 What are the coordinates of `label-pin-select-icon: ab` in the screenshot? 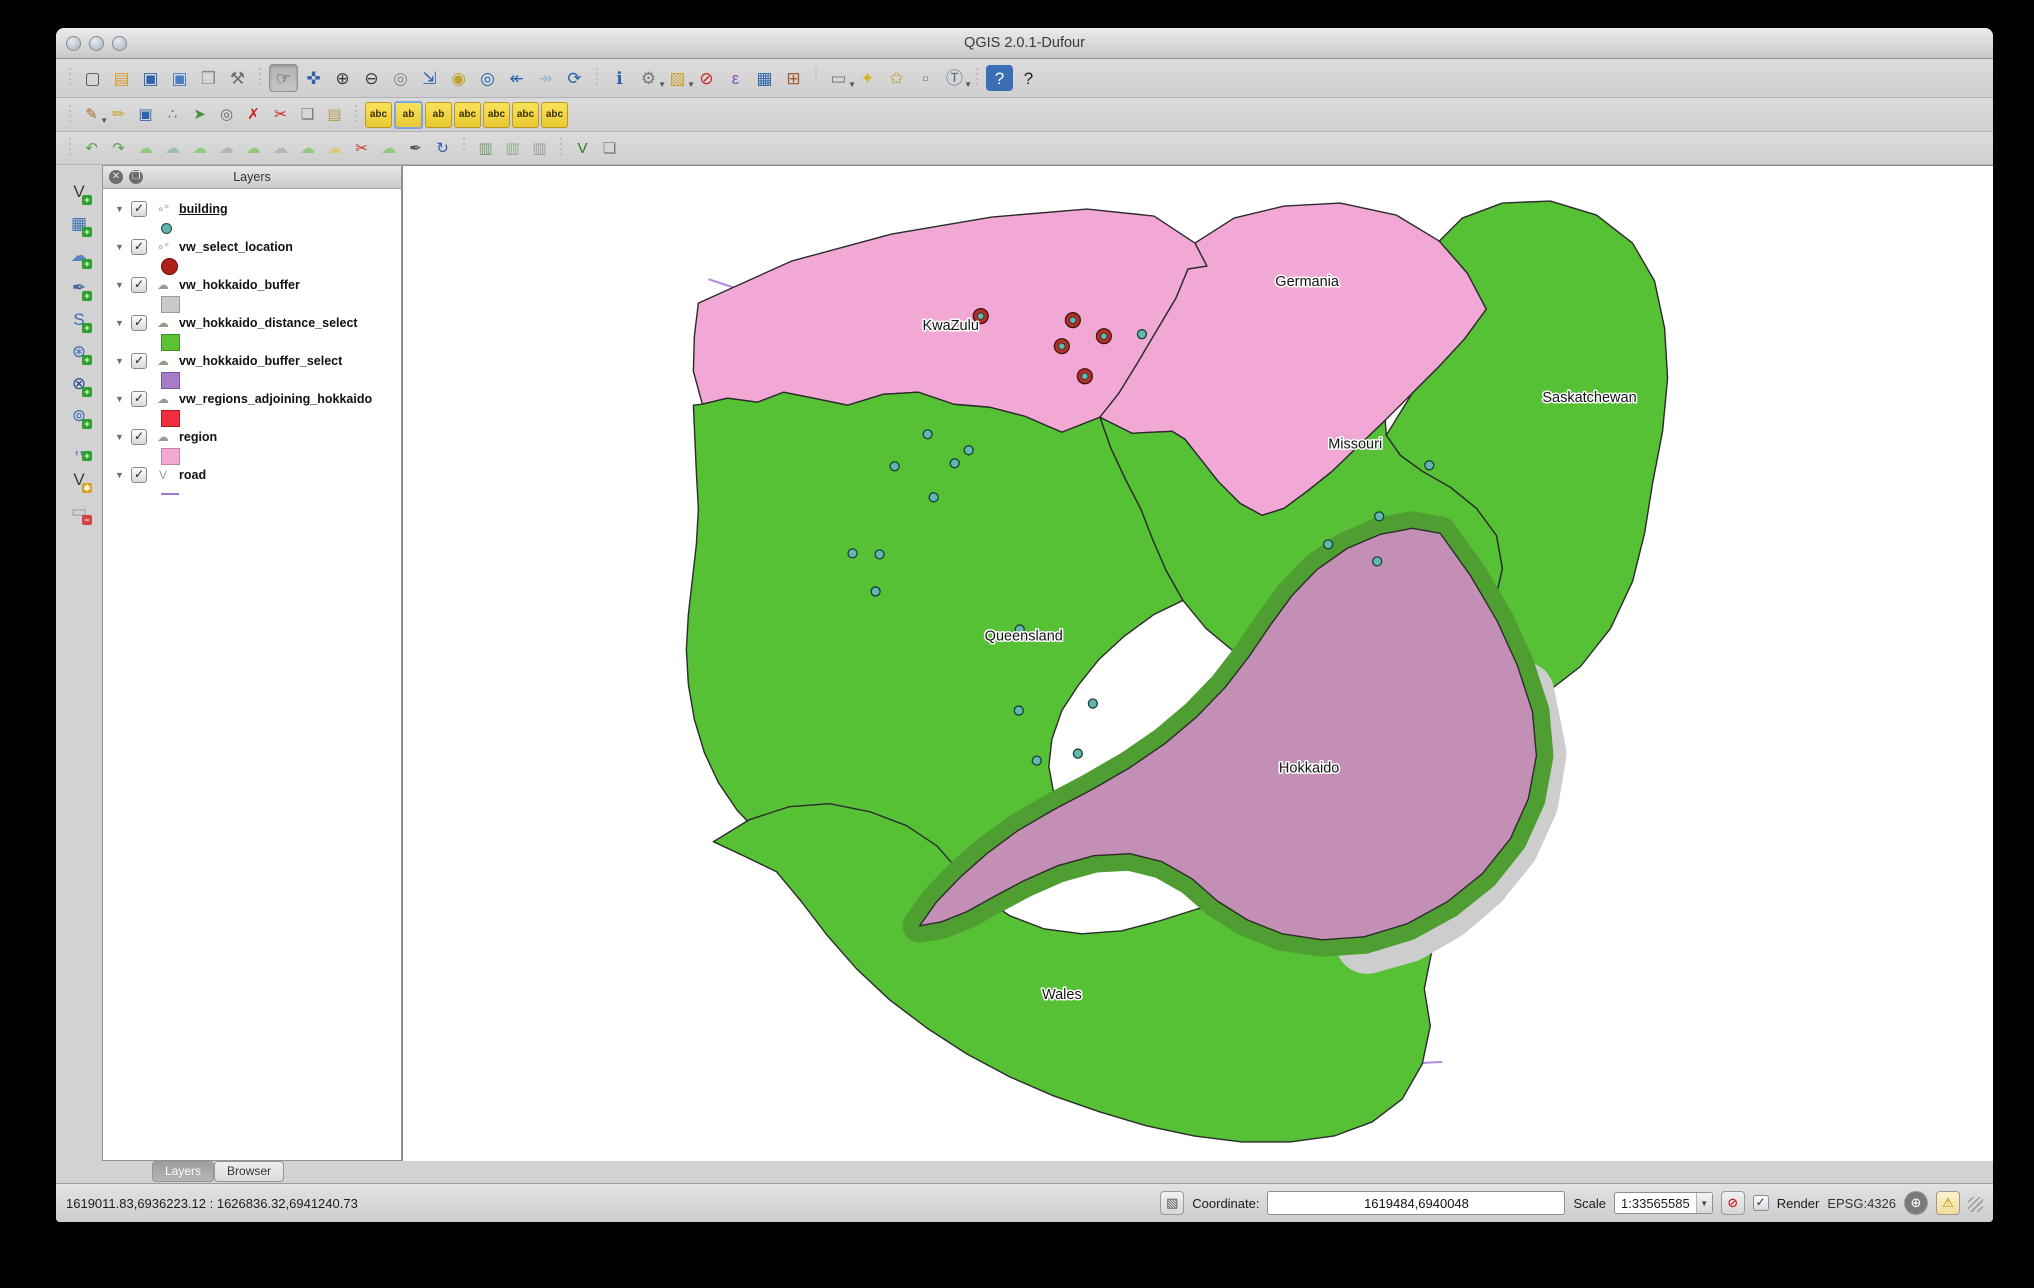 It's located at (408, 114).